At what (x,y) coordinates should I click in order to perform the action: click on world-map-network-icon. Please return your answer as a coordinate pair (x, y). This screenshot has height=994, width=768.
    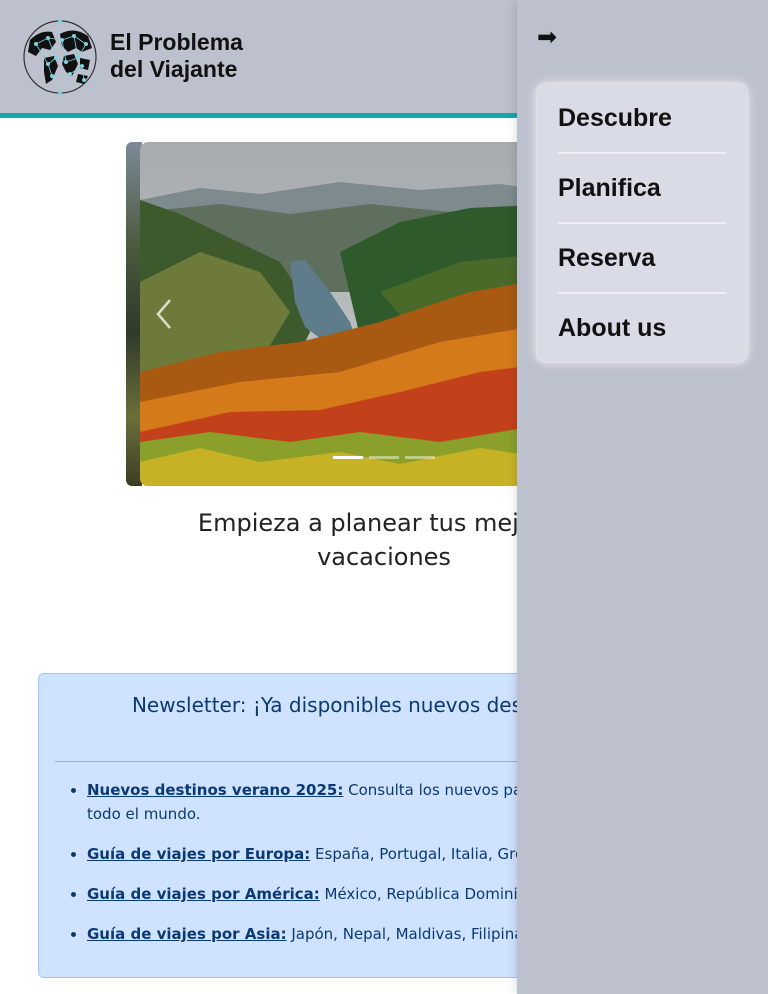
    Looking at the image, I should click on (60, 57).